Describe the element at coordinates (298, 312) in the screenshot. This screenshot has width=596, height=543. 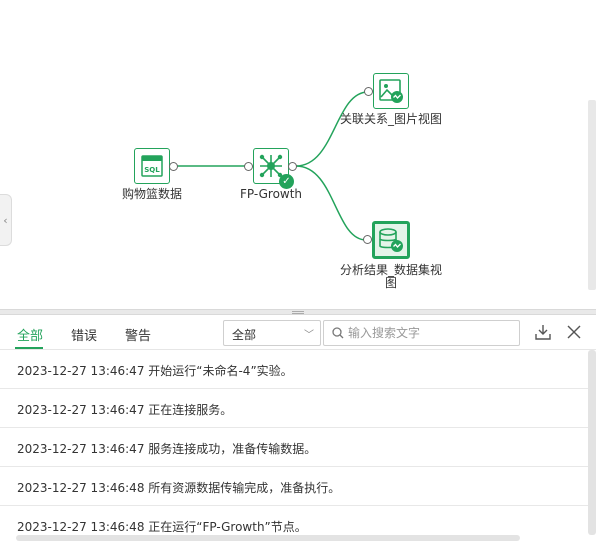
I see `drag-grip-icon` at that location.